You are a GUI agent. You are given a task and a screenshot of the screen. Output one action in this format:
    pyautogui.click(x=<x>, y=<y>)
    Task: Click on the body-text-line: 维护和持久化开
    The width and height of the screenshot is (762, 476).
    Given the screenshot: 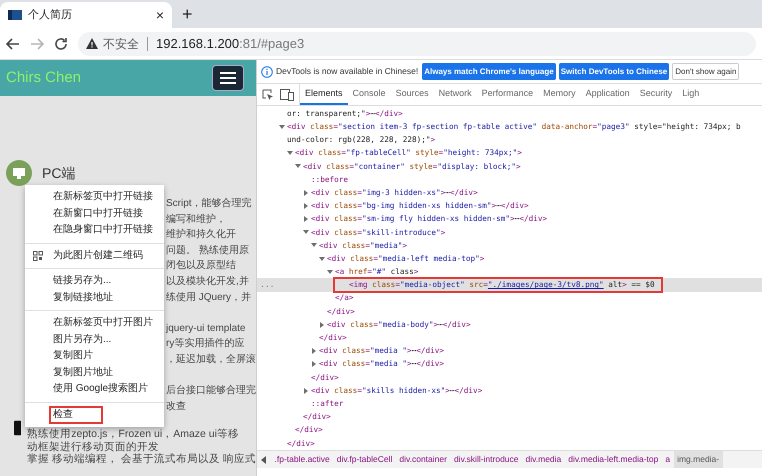 What is the action you would take?
    pyautogui.click(x=201, y=235)
    